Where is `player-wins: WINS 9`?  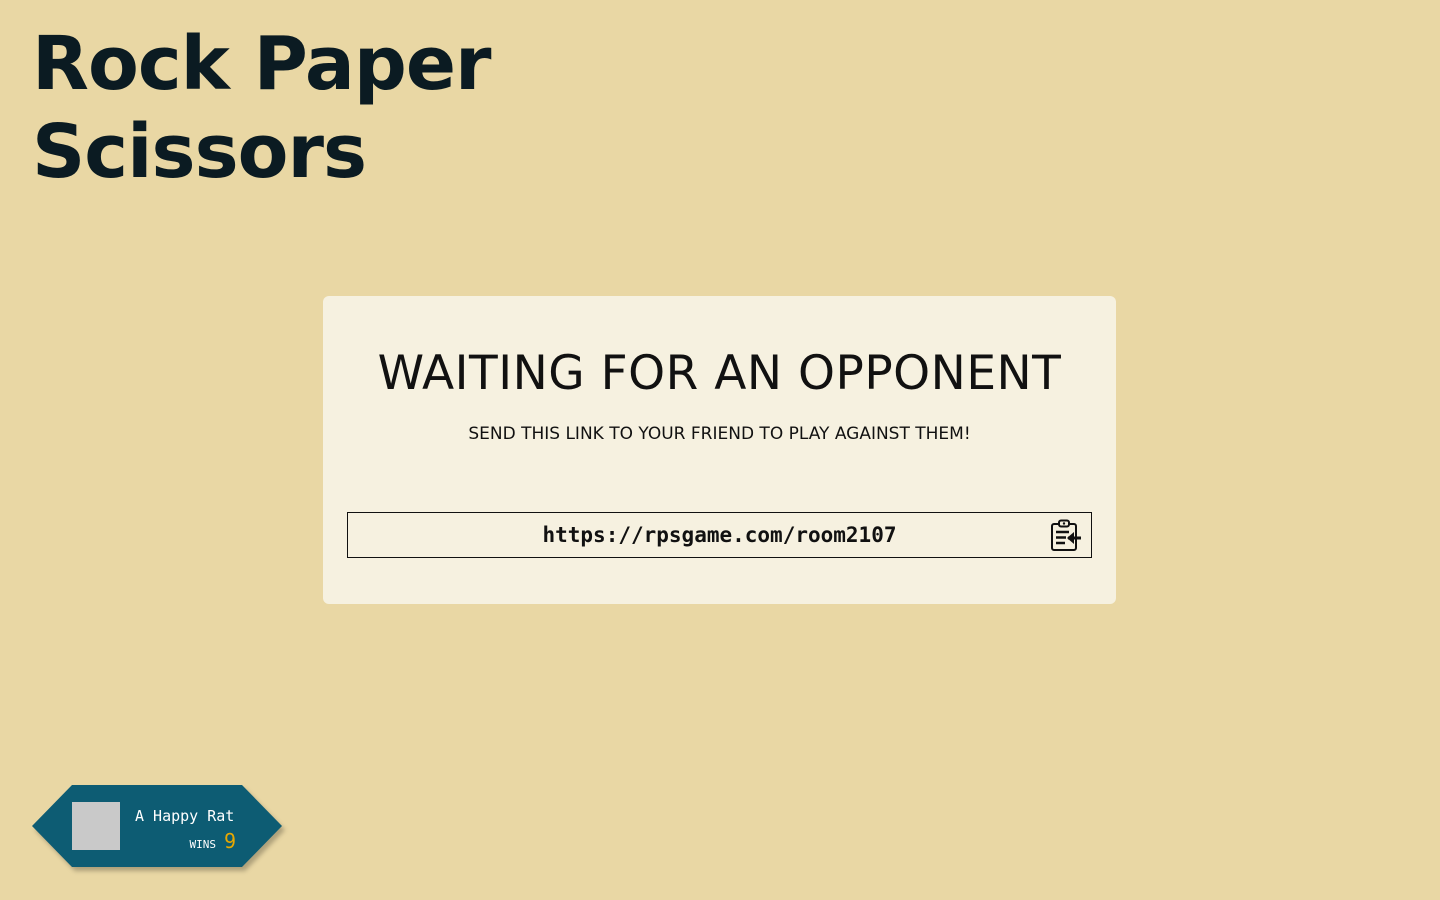 player-wins: WINS 9 is located at coordinates (212, 841).